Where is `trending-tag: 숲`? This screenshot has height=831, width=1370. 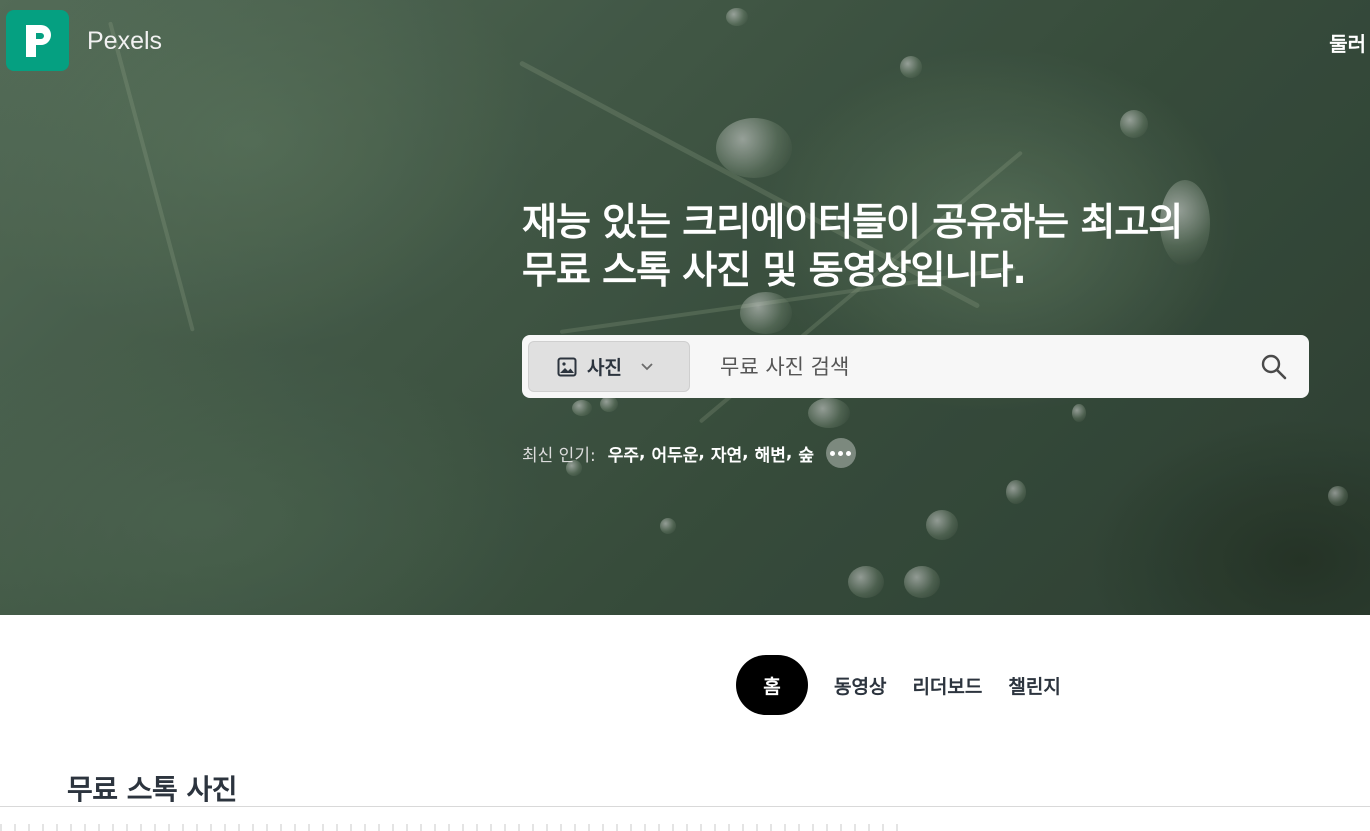
trending-tag: 숲 is located at coordinates (806, 453).